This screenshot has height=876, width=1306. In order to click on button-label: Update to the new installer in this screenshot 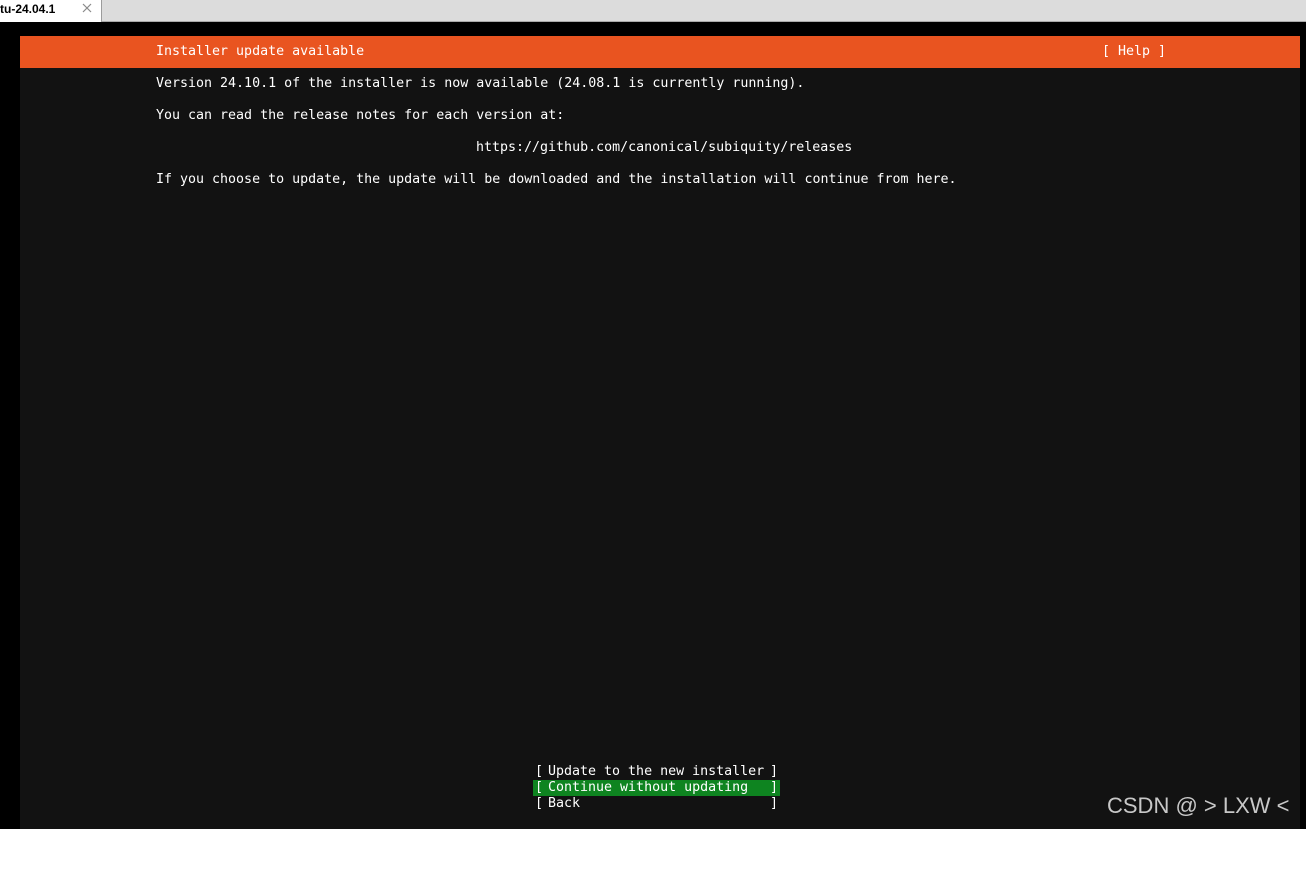, I will do `click(656, 771)`.